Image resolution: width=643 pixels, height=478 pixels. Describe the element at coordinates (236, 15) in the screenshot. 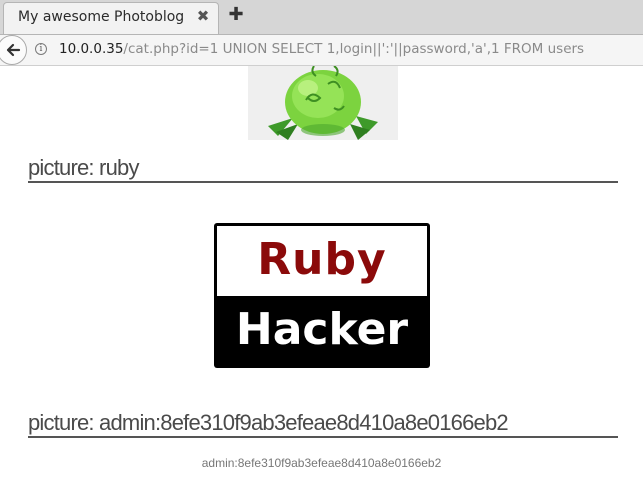

I see `new-tab-icon: ✚` at that location.